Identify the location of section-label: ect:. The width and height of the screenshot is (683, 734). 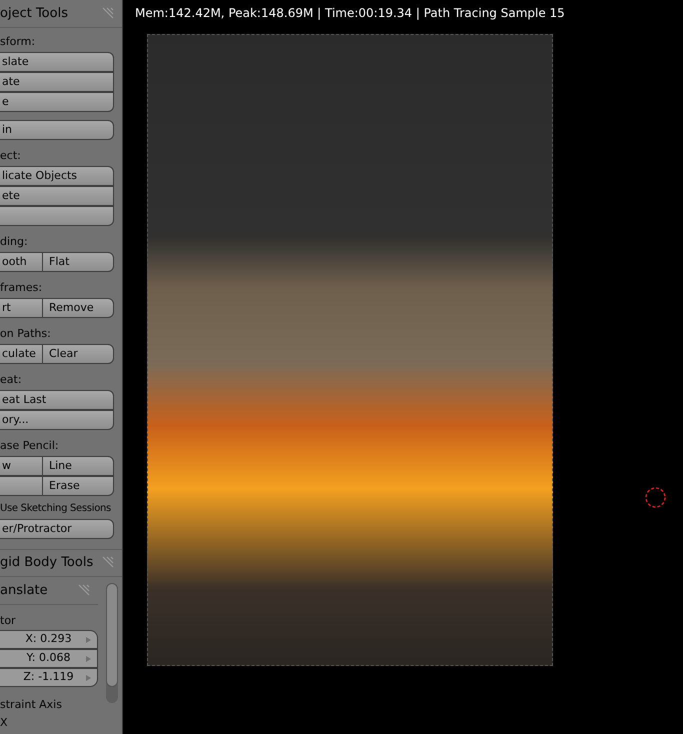
(11, 156).